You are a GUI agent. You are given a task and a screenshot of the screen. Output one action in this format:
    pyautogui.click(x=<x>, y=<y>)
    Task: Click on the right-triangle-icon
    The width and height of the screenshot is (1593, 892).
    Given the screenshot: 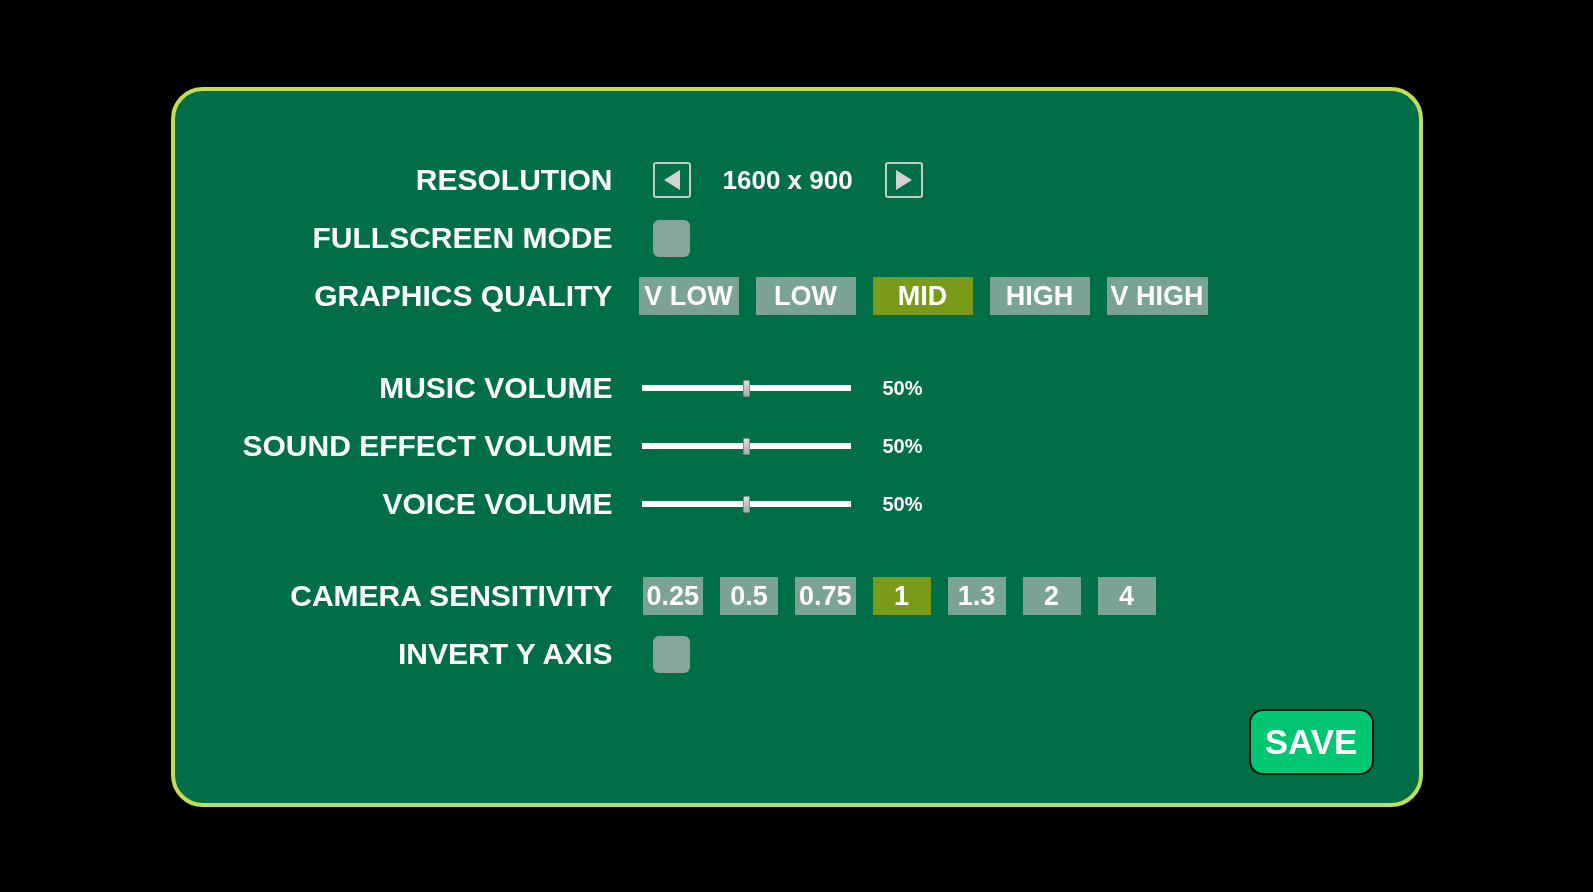 What is the action you would take?
    pyautogui.click(x=903, y=180)
    